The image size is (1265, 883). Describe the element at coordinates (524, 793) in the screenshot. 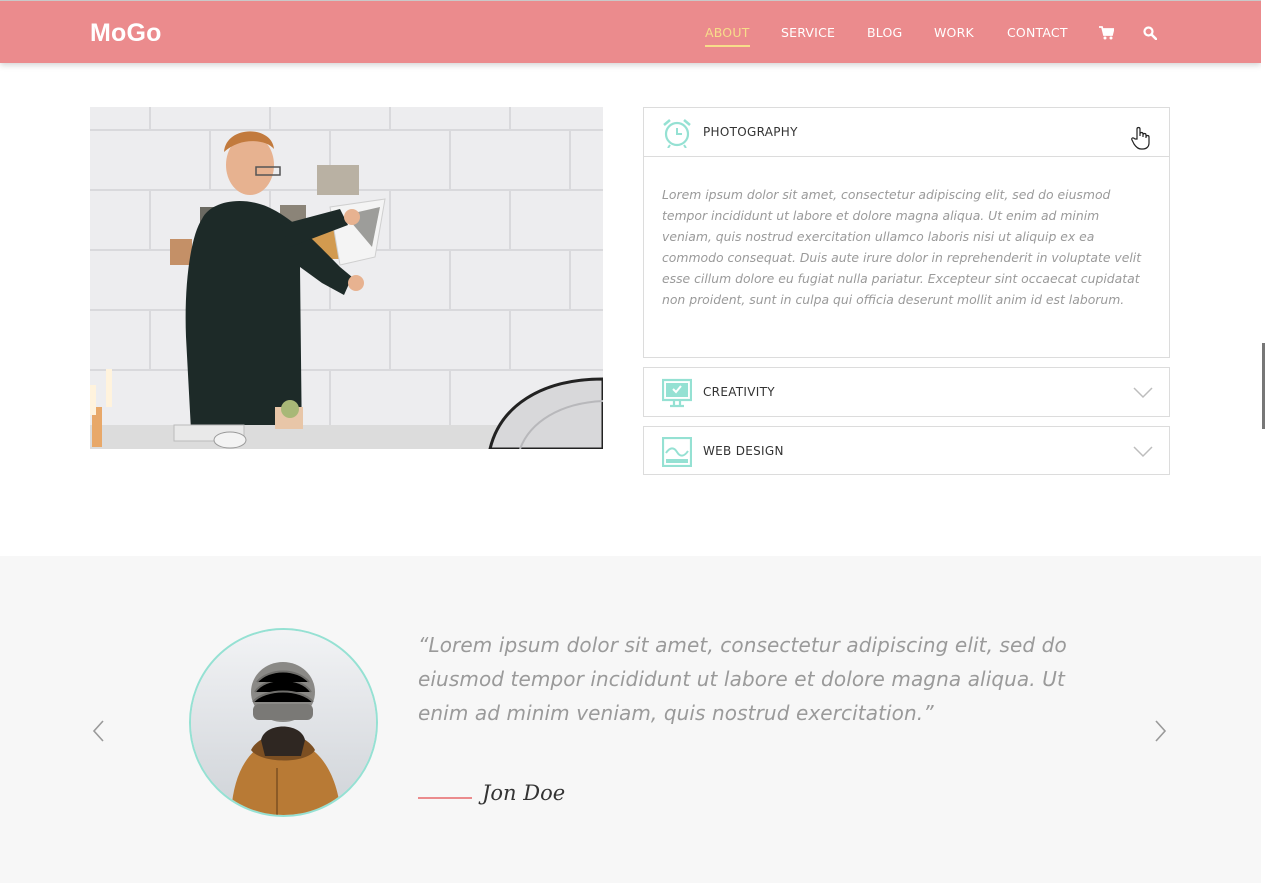

I see `testimonial-author: Jon Doe` at that location.